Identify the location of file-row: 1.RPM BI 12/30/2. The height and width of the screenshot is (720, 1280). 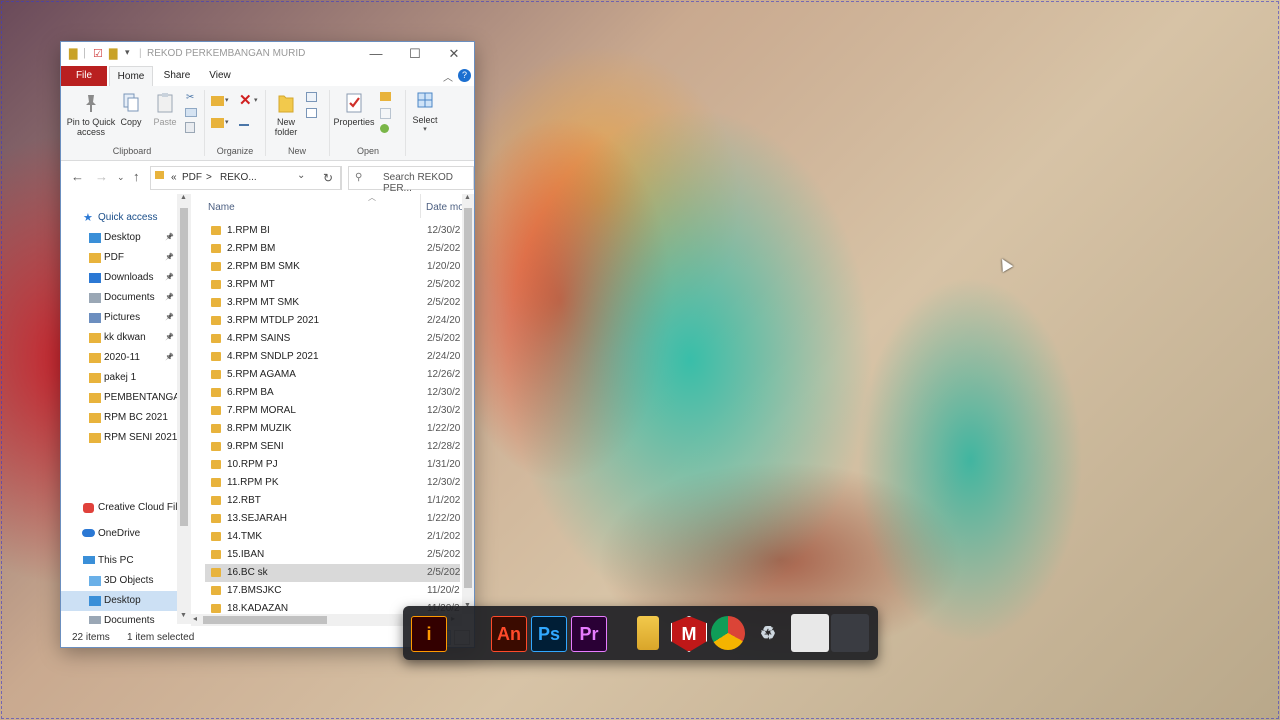
(332, 231).